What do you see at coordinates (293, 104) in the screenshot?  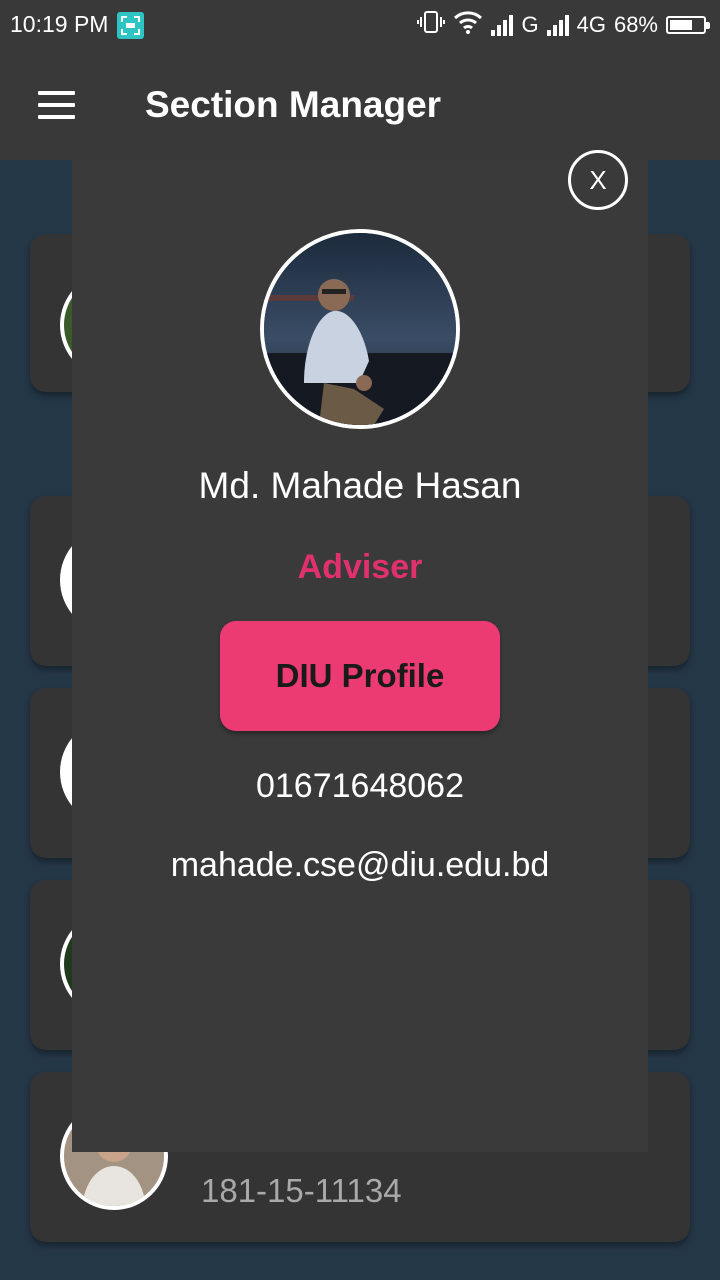 I see `page-title: Section Manager` at bounding box center [293, 104].